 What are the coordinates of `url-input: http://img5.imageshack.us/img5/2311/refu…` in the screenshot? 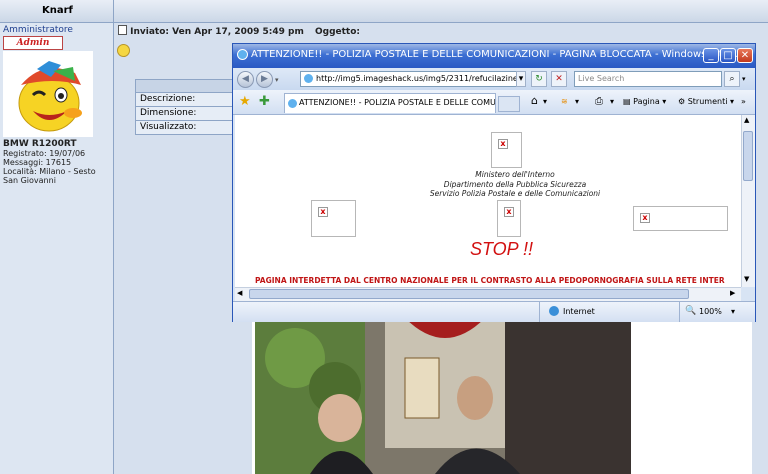 It's located at (412, 79).